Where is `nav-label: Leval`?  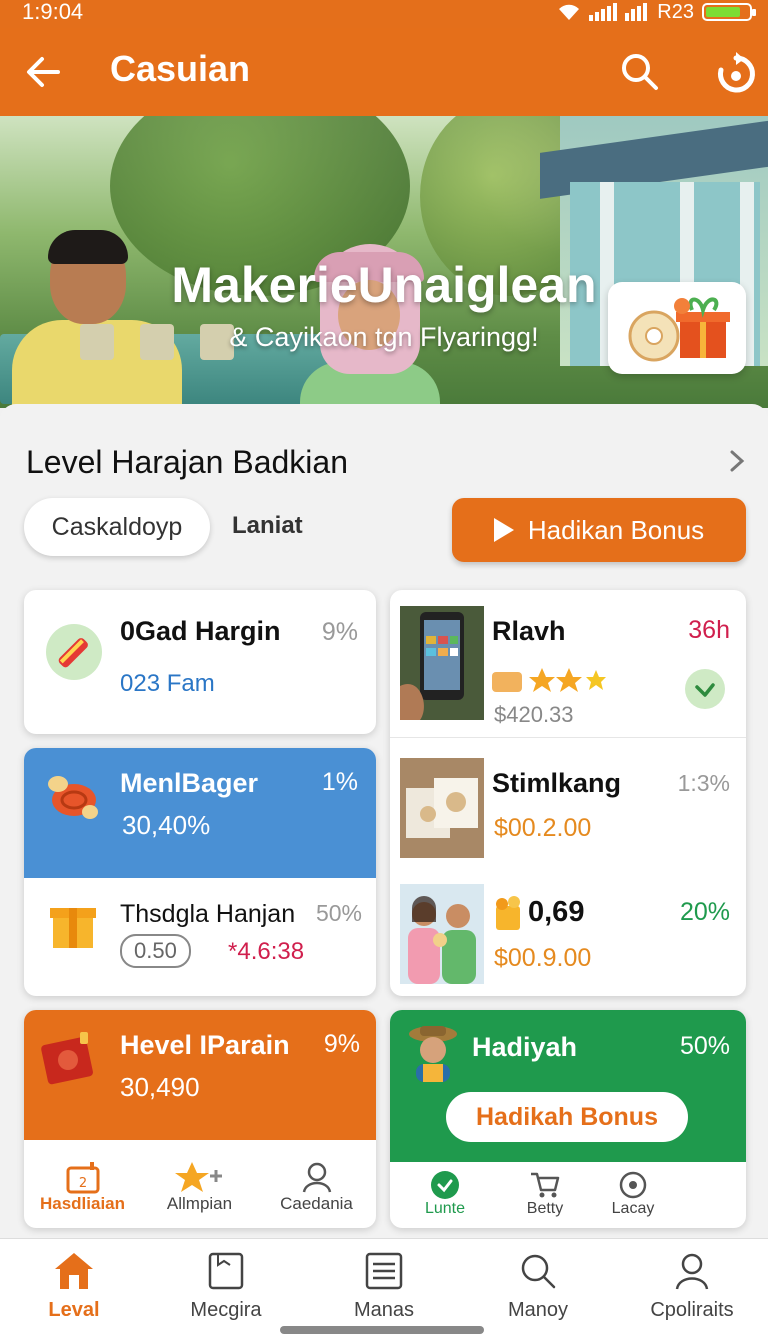 nav-label: Leval is located at coordinates (74, 1310).